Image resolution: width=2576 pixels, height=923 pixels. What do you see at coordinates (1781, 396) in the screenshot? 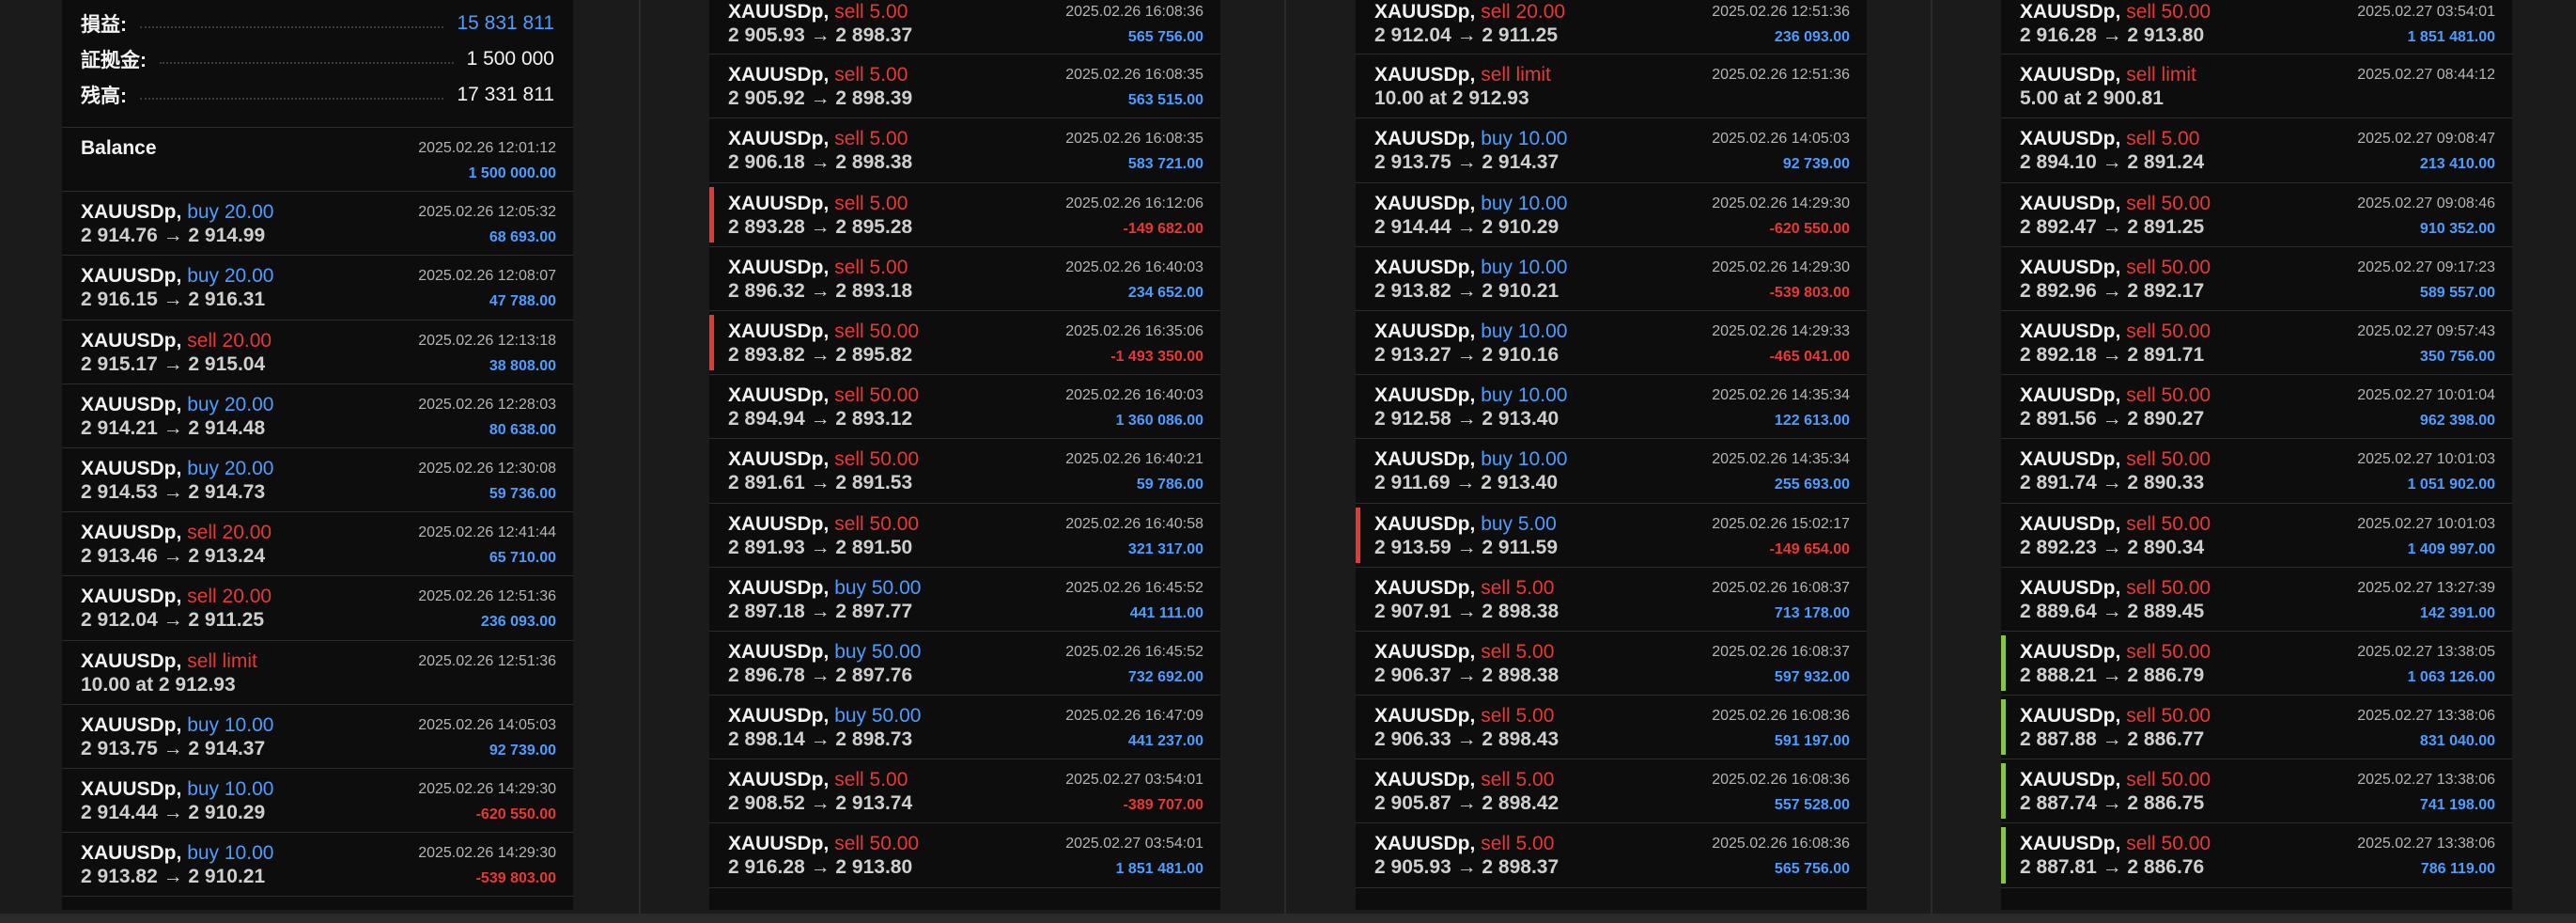
I see `trade-time: 2025.02.26 14:35:34` at bounding box center [1781, 396].